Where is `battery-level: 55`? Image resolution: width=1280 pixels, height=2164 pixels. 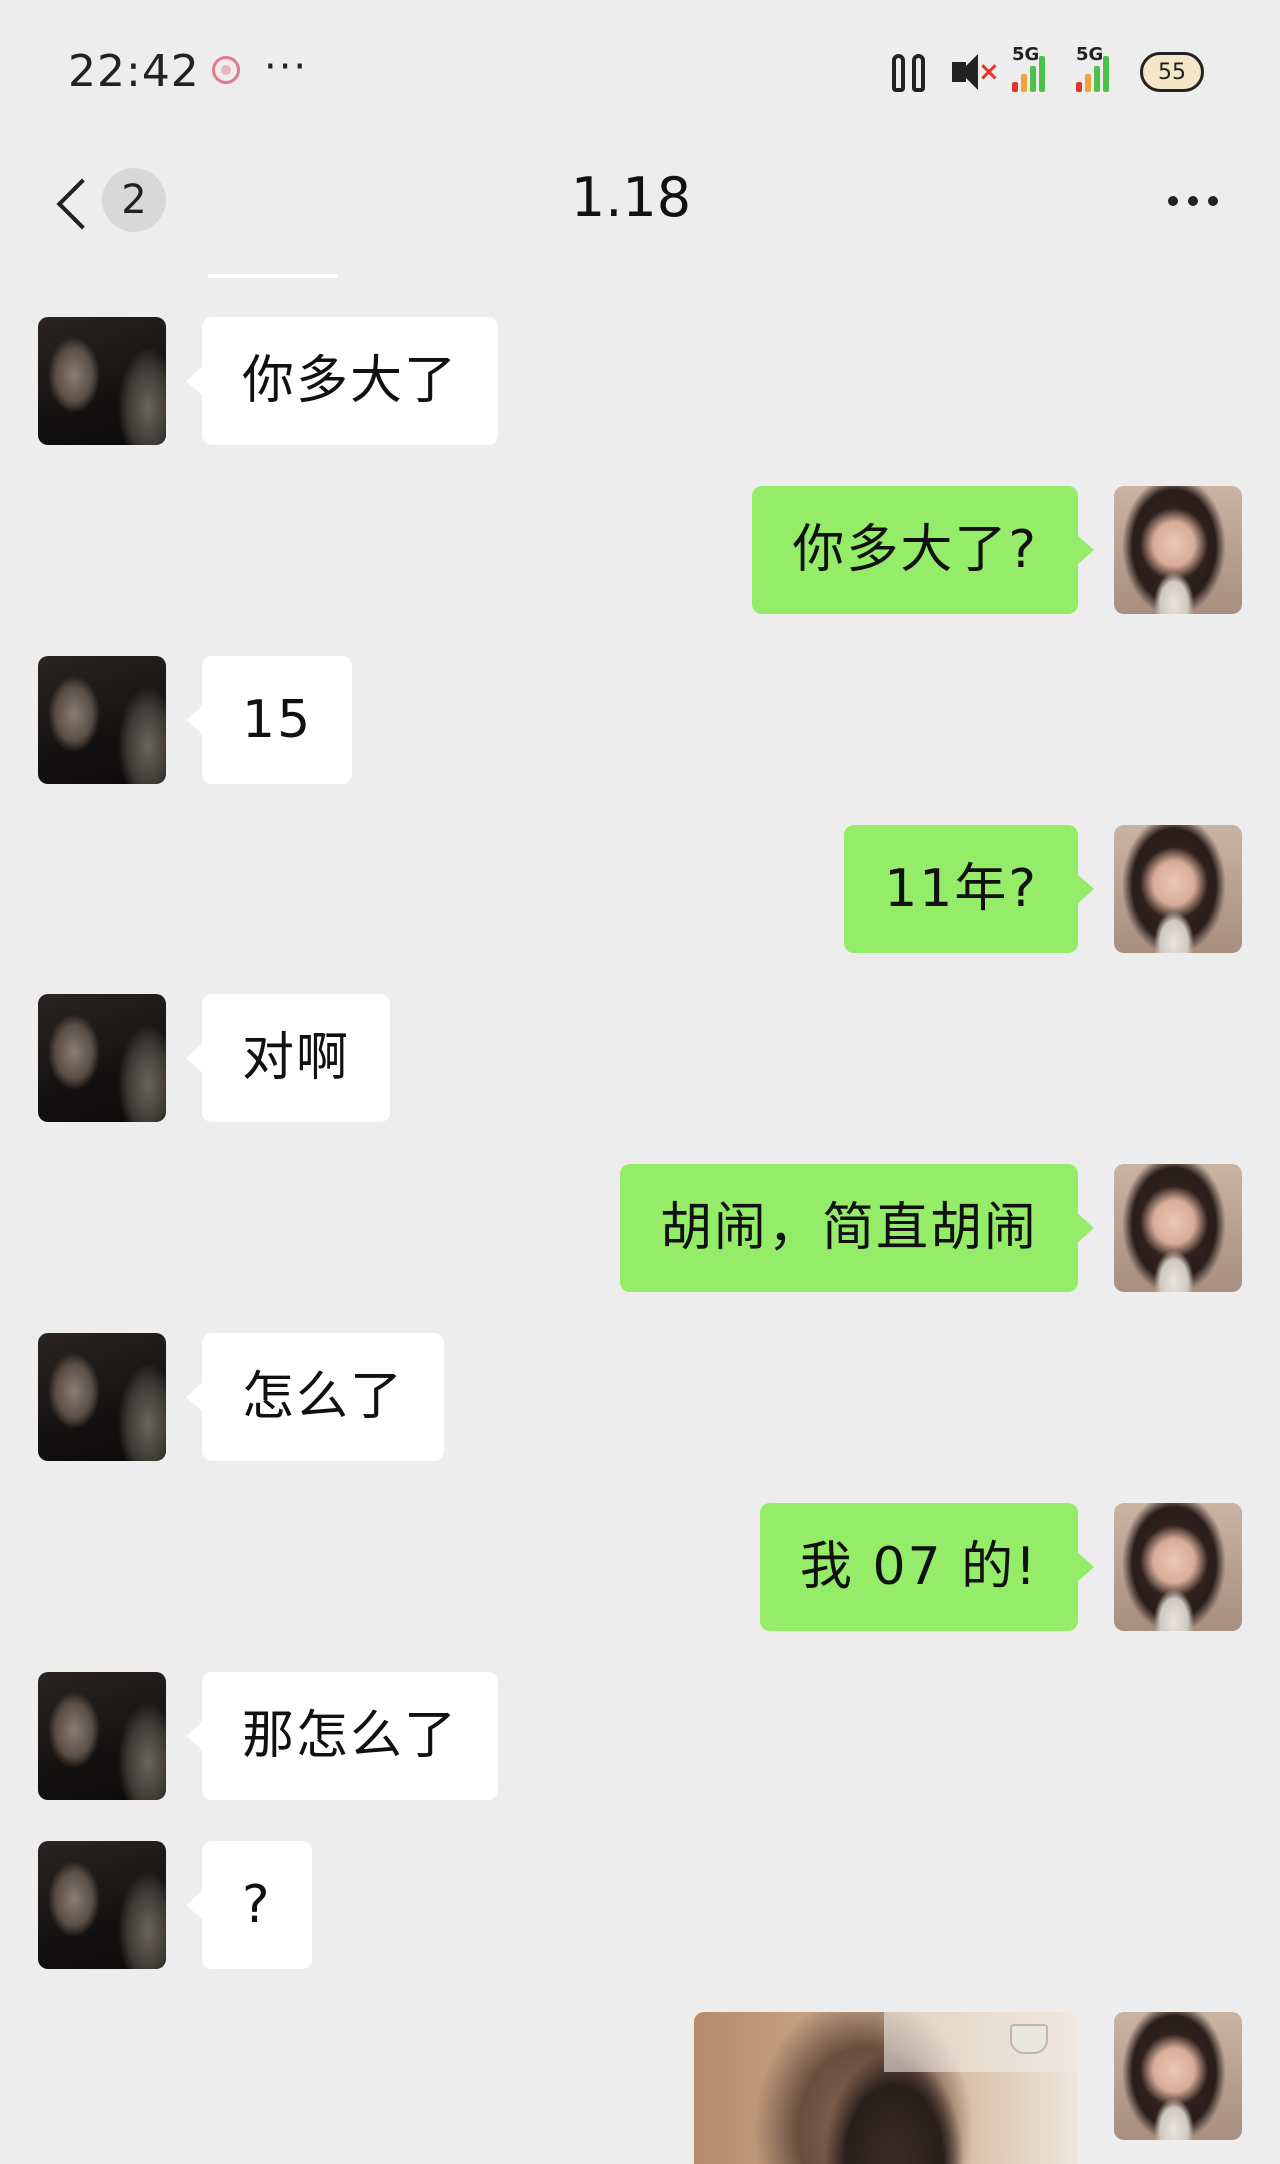 battery-level: 55 is located at coordinates (1172, 72).